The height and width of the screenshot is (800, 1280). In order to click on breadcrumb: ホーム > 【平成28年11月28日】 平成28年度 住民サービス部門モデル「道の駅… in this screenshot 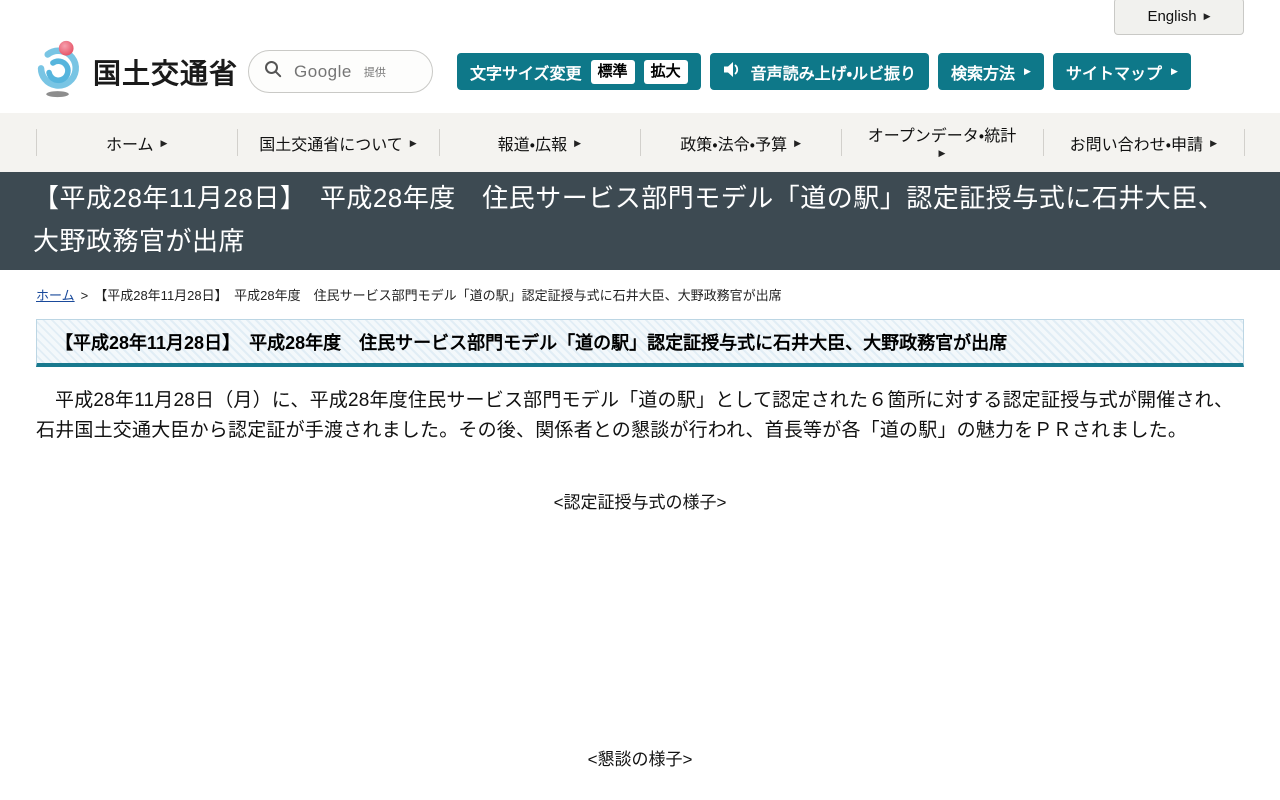, I will do `click(640, 294)`.